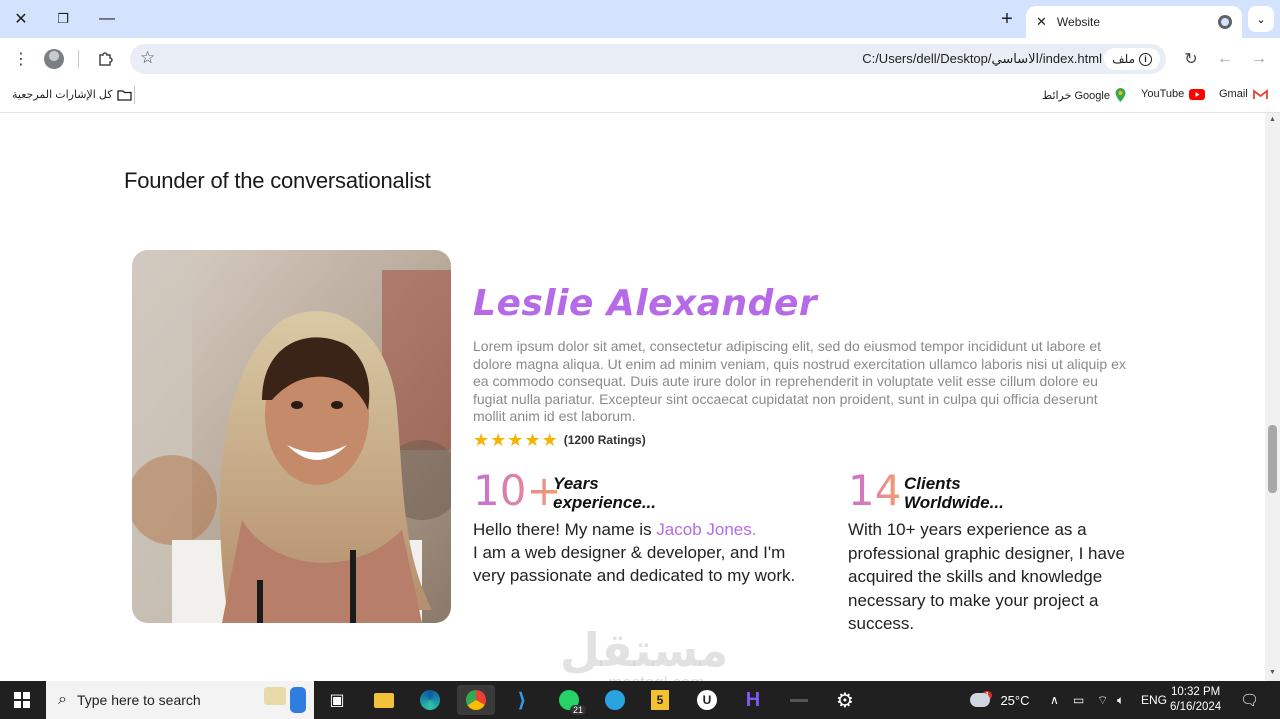 The image size is (1280, 719). I want to click on whatsapp-app: 21, so click(569, 700).